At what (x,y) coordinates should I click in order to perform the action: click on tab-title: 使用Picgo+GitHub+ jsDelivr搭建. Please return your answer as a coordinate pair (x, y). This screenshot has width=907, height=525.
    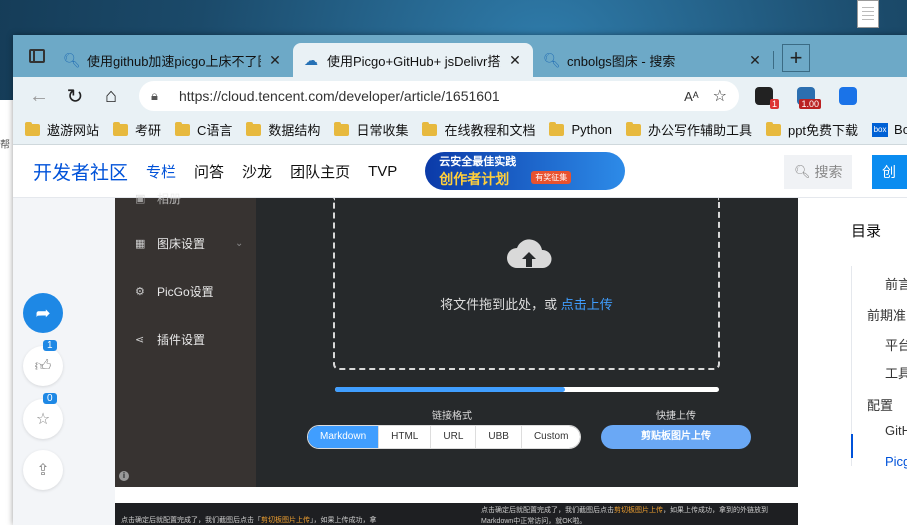
    Looking at the image, I should click on (414, 61).